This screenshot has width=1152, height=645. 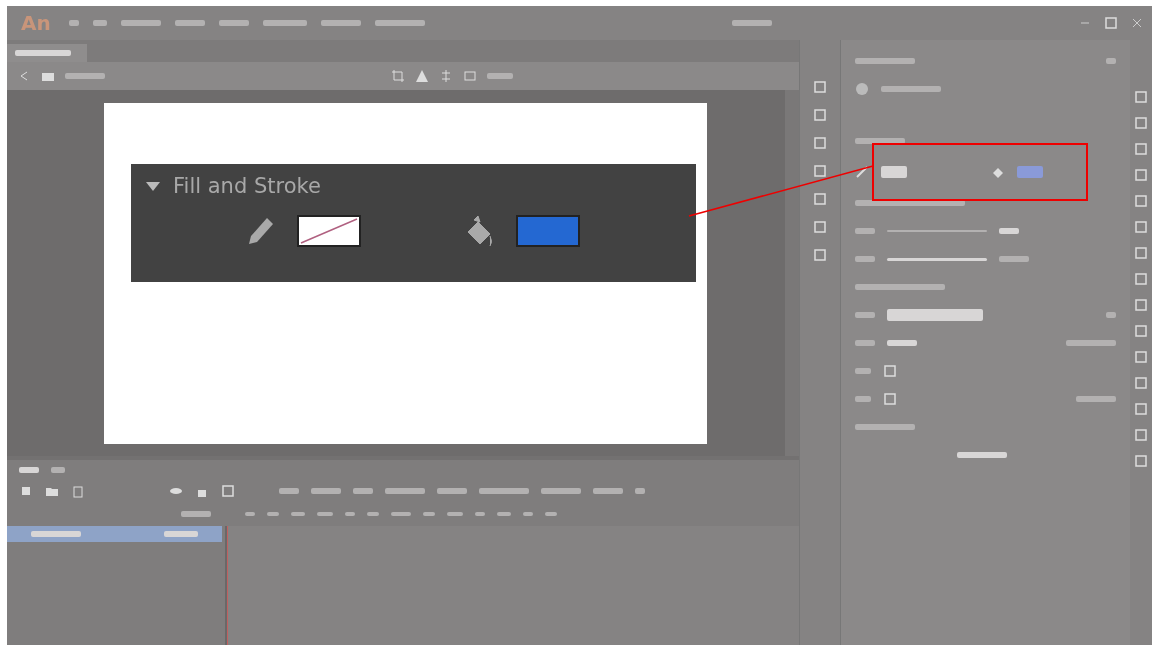 I want to click on caret-down-icon, so click(x=153, y=186).